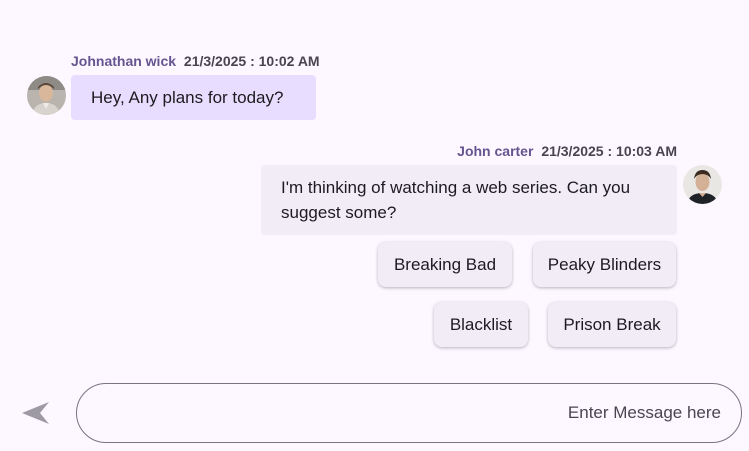 The height and width of the screenshot is (451, 749). What do you see at coordinates (124, 61) in the screenshot?
I see `sender-name: Johnathan wick` at bounding box center [124, 61].